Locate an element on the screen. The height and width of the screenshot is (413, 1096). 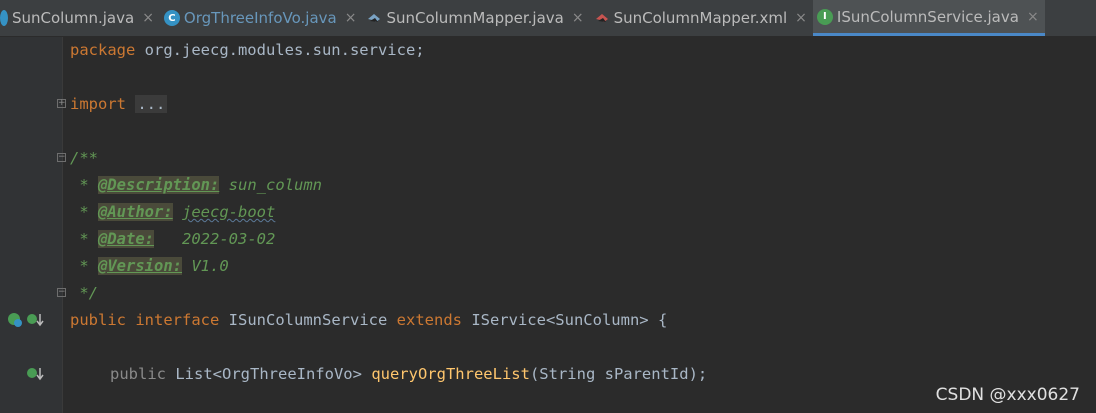
doc-tag: @Description: is located at coordinates (159, 185).